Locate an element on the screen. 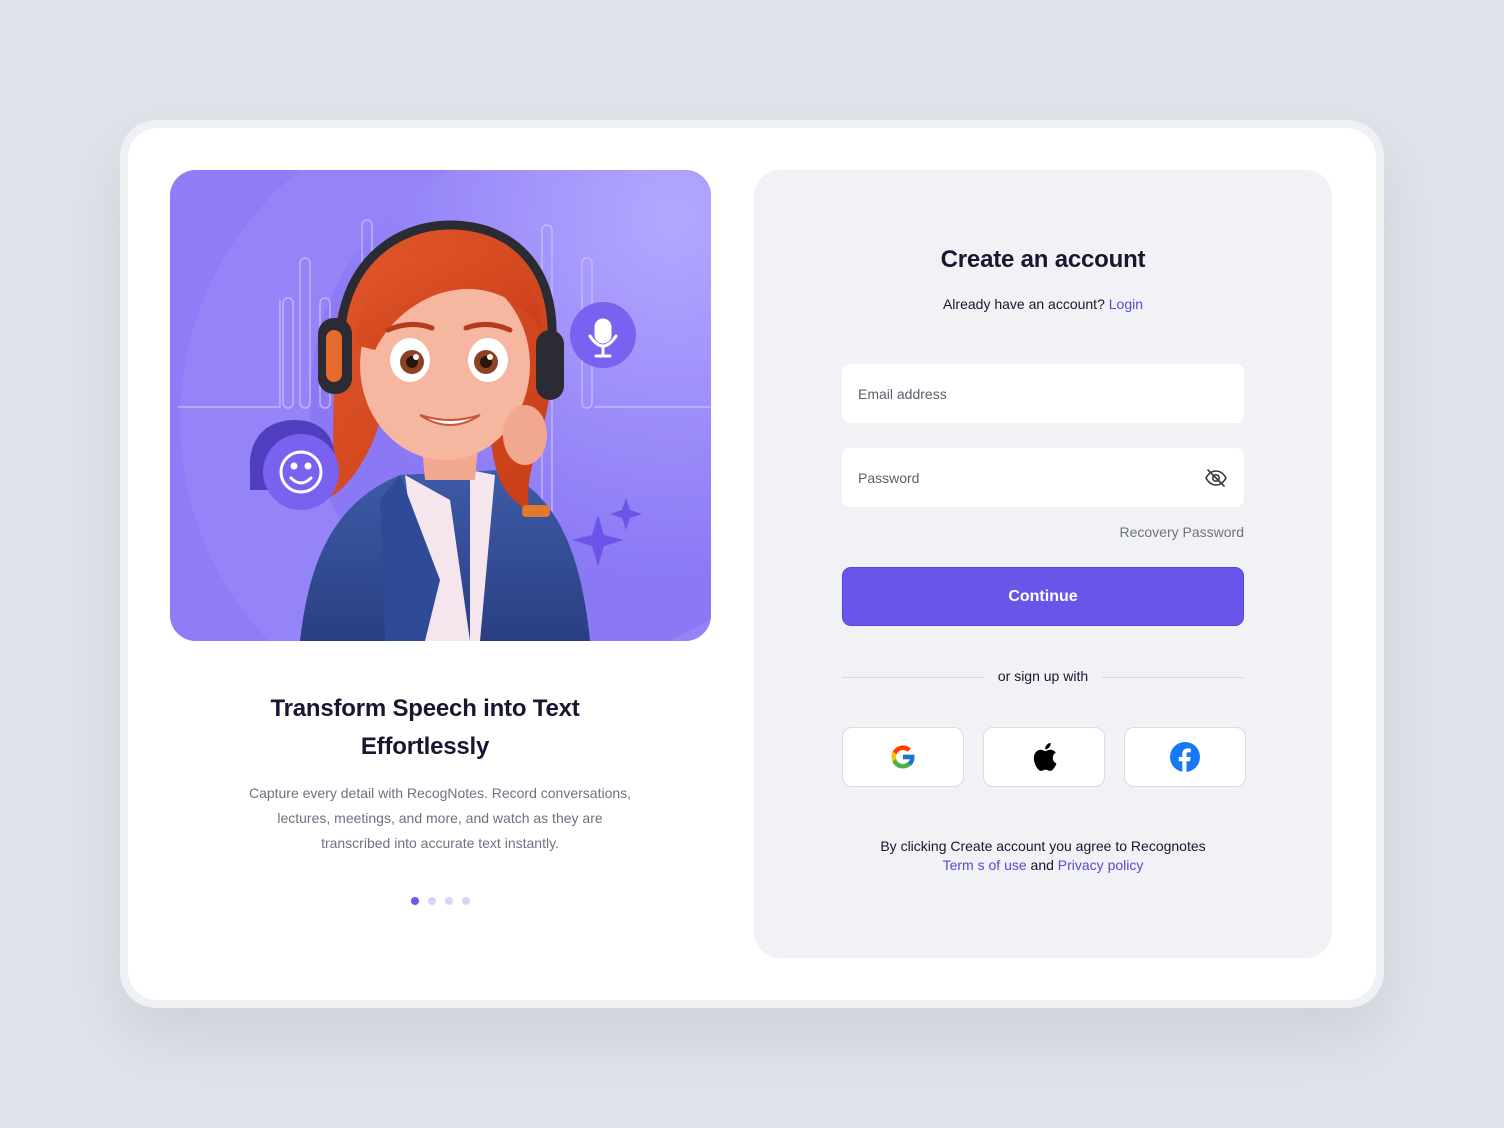 The image size is (1504, 1128). recovery-password-link: Recovery Password is located at coordinates (1144, 532).